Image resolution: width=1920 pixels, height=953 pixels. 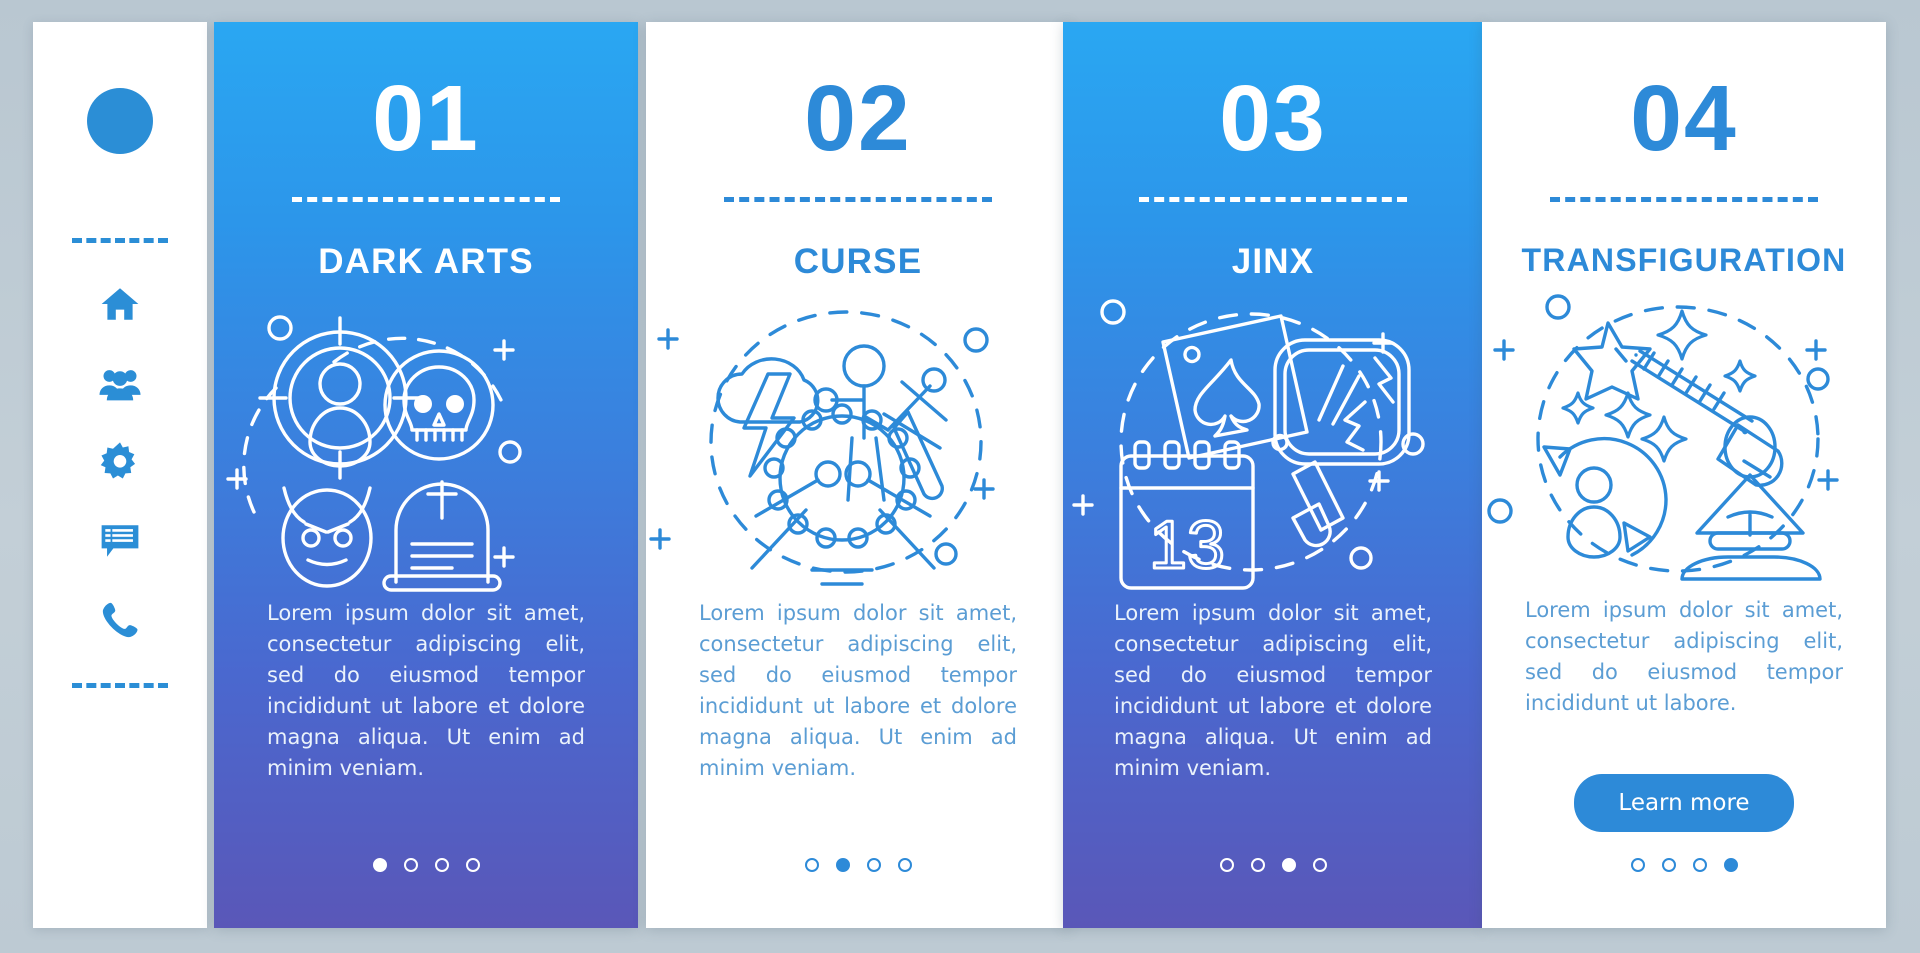 What do you see at coordinates (1342, 443) in the screenshot?
I see `broken-mirror-icon` at bounding box center [1342, 443].